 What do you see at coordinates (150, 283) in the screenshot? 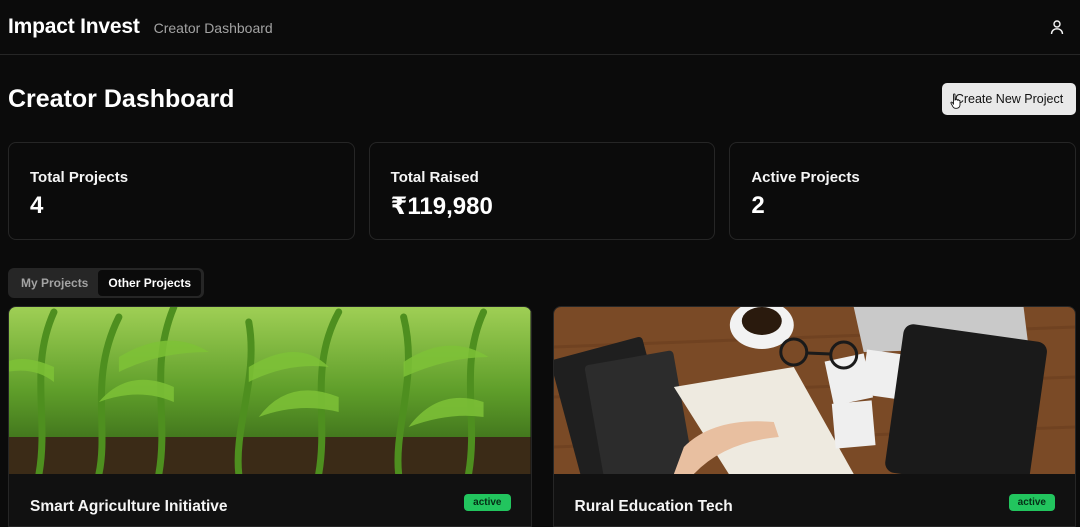
I see `tab-other-projects: Other Projects` at bounding box center [150, 283].